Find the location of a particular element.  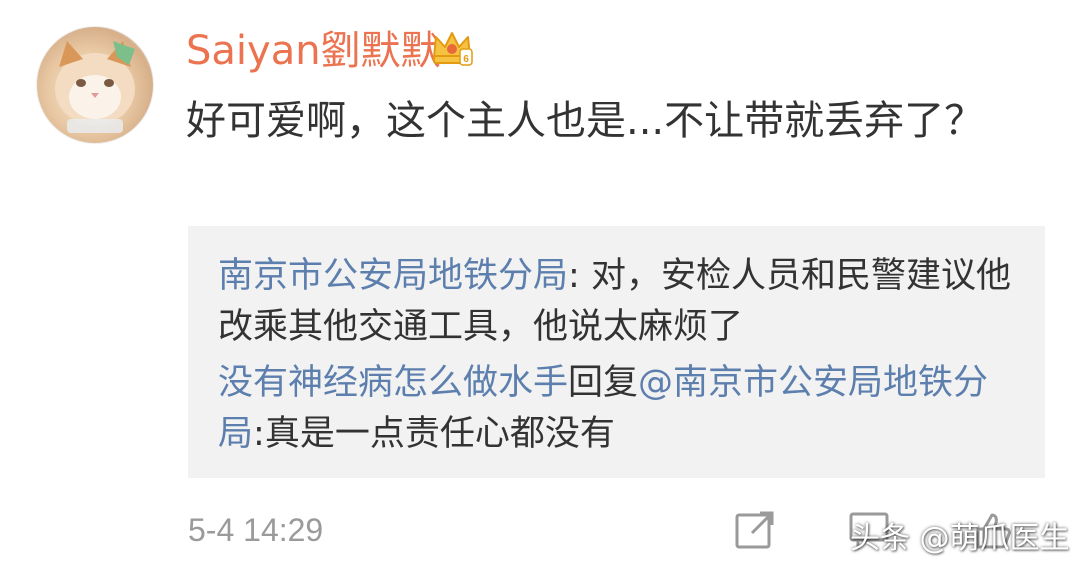

reply-author-link: 南京市公安局地铁分局 is located at coordinates (393, 276).